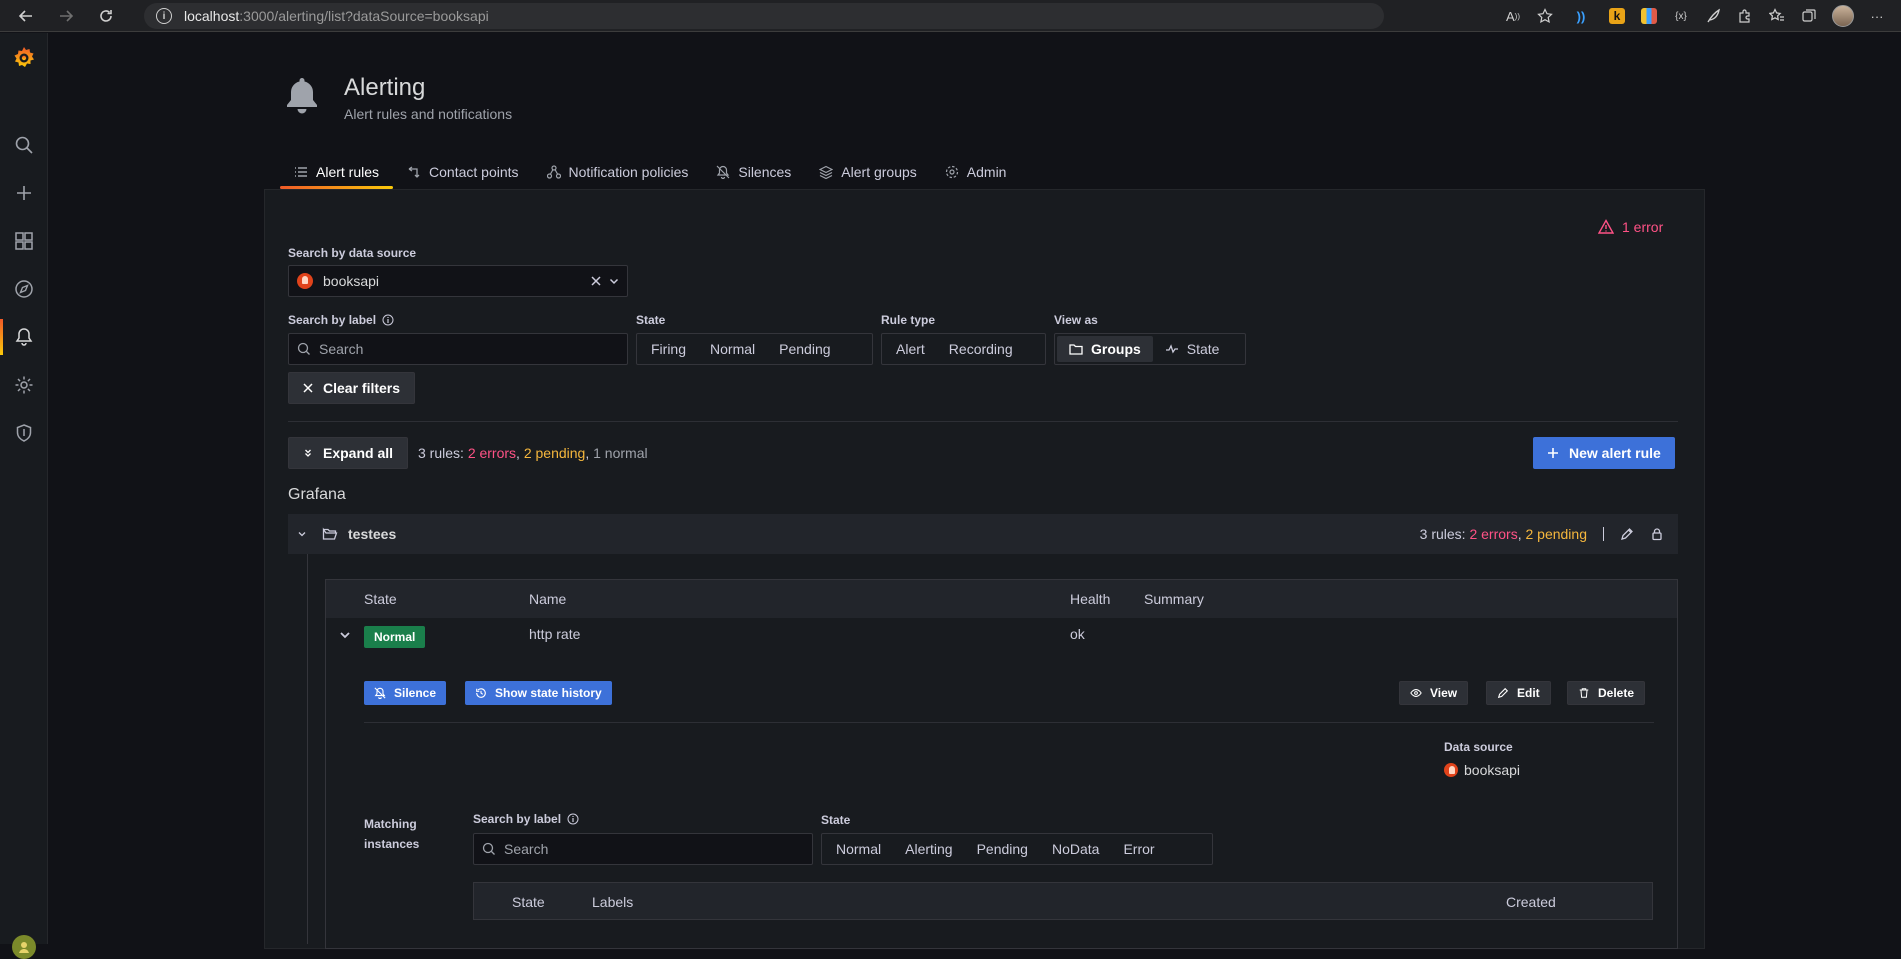  Describe the element at coordinates (732, 349) in the screenshot. I see `state-option-normal: Normal` at that location.